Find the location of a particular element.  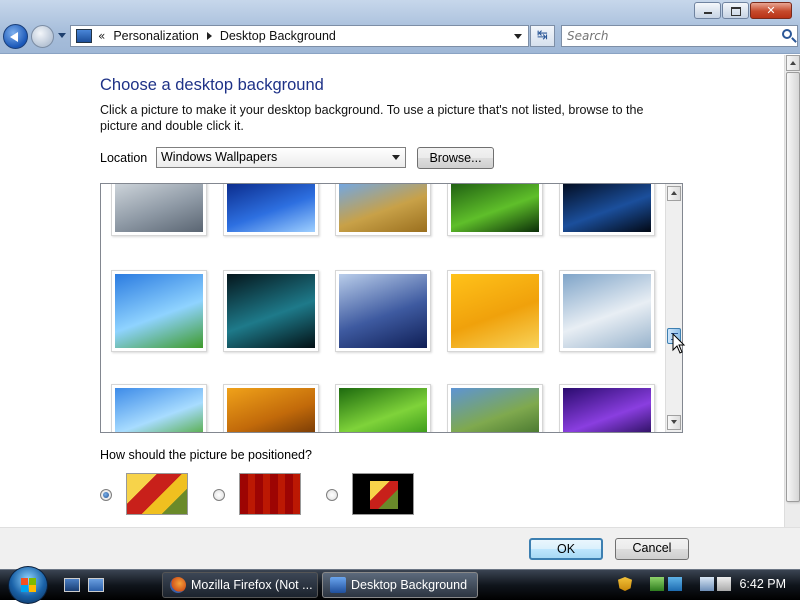

wallpaper-snowy-mountains is located at coordinates (607, 311).